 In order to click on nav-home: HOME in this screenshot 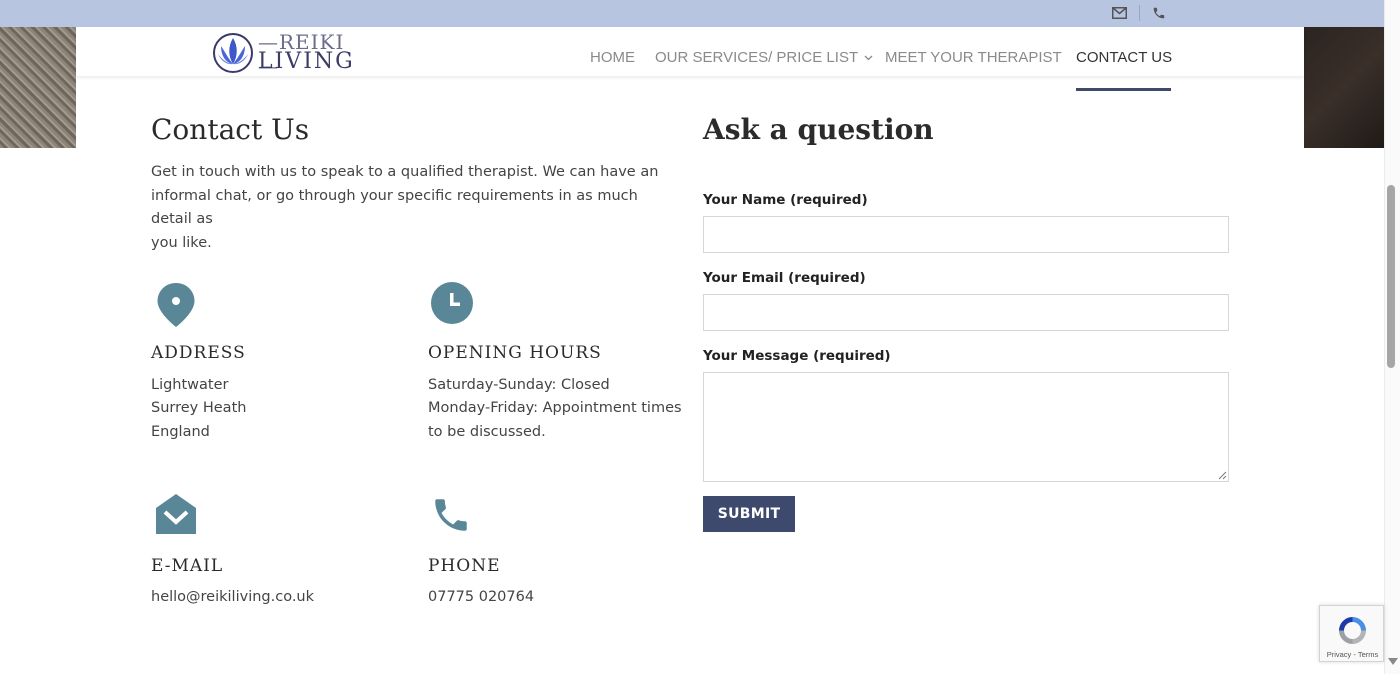, I will do `click(612, 57)`.